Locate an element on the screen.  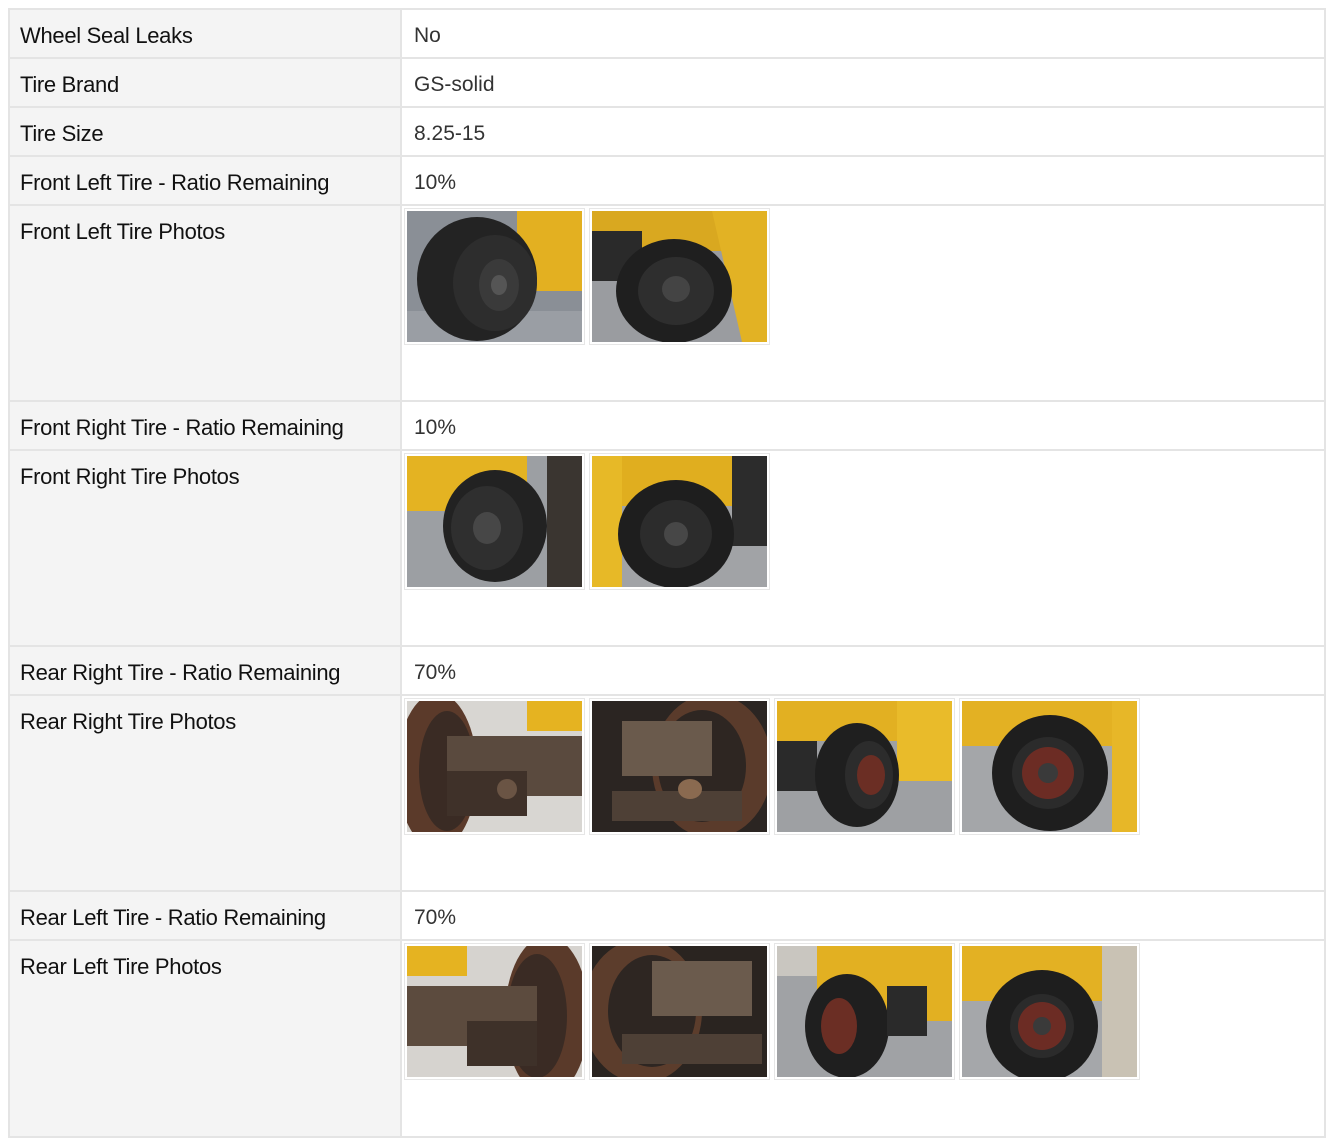
row-value: GS-solid is located at coordinates (863, 82).